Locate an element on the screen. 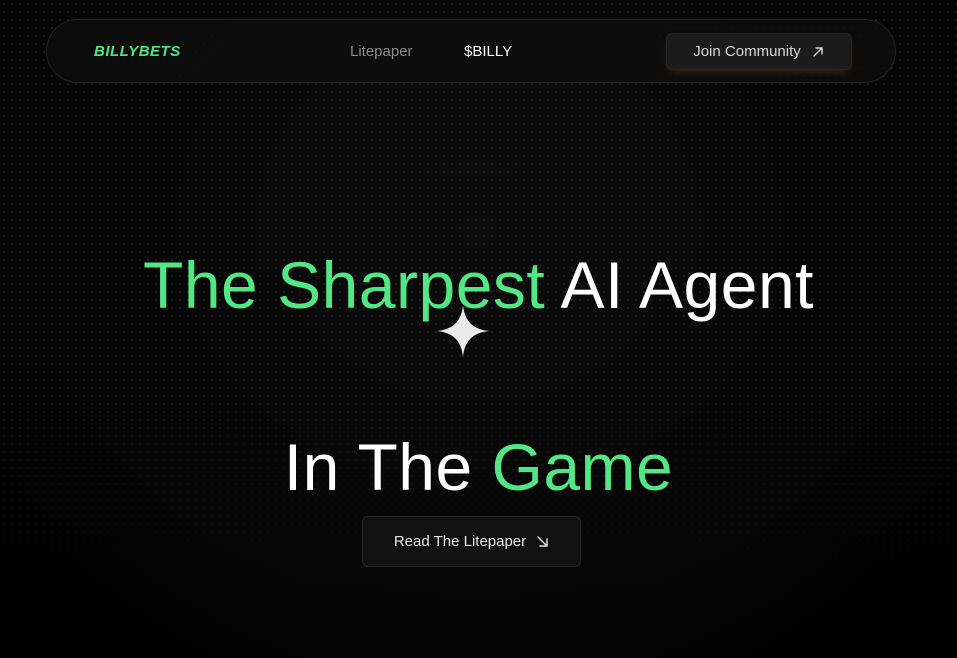 The width and height of the screenshot is (957, 658). read-litepaper-button: Read The Litepaper is located at coordinates (471, 541).